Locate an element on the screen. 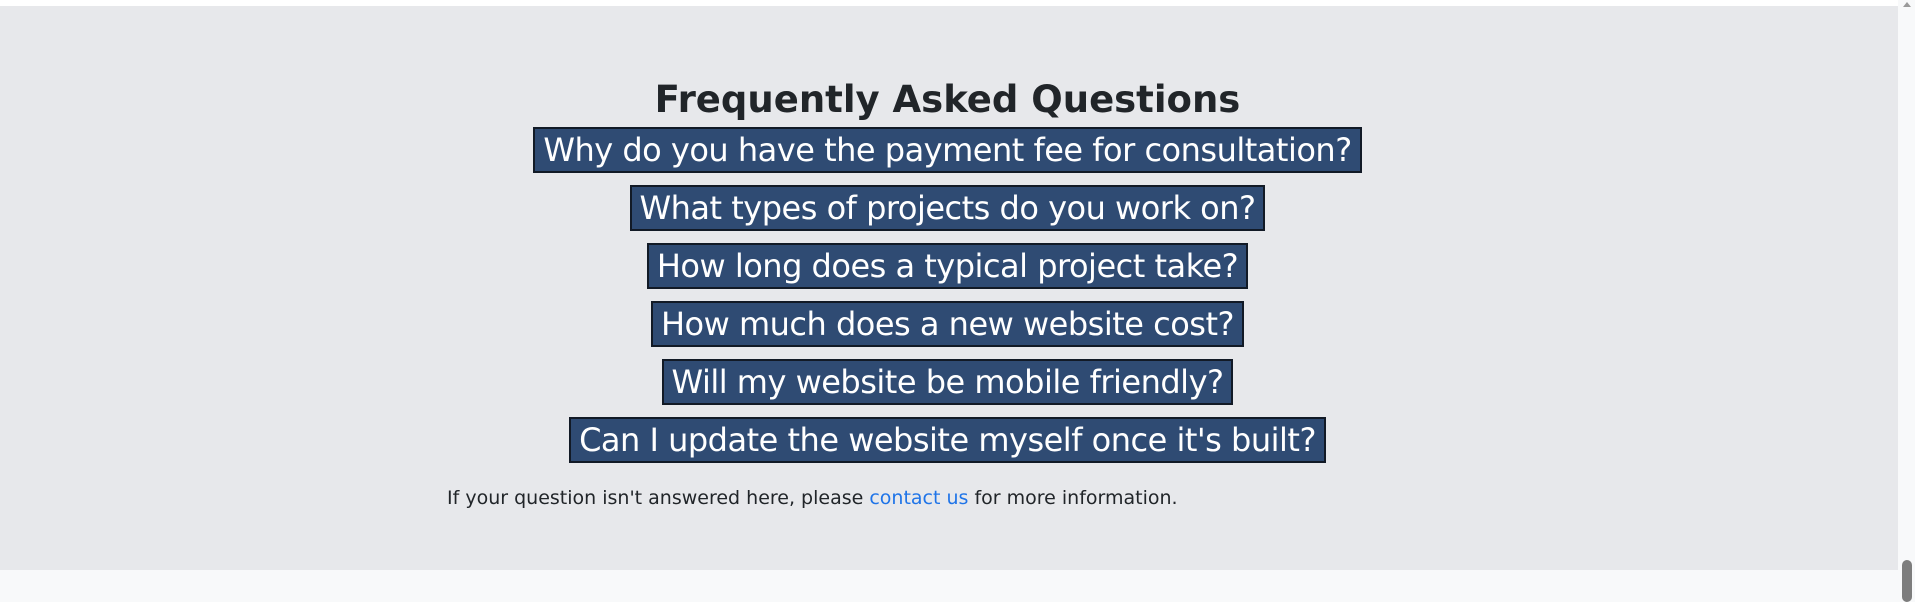 The width and height of the screenshot is (1915, 602). faq-title: Frequently Asked Questions is located at coordinates (947, 99).